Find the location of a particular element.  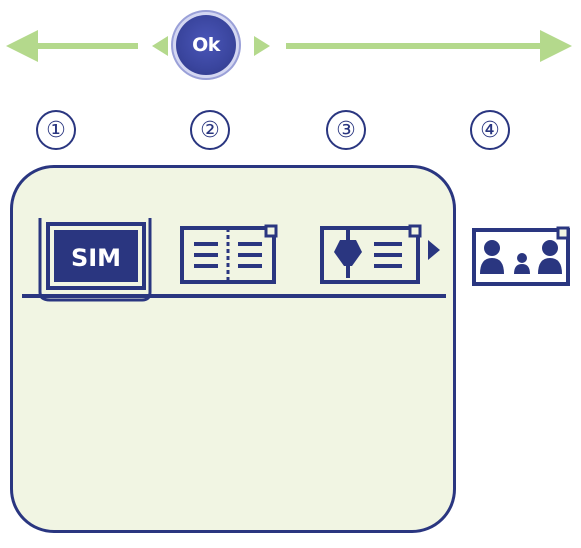

step-number-4-label: ④ is located at coordinates (490, 130).